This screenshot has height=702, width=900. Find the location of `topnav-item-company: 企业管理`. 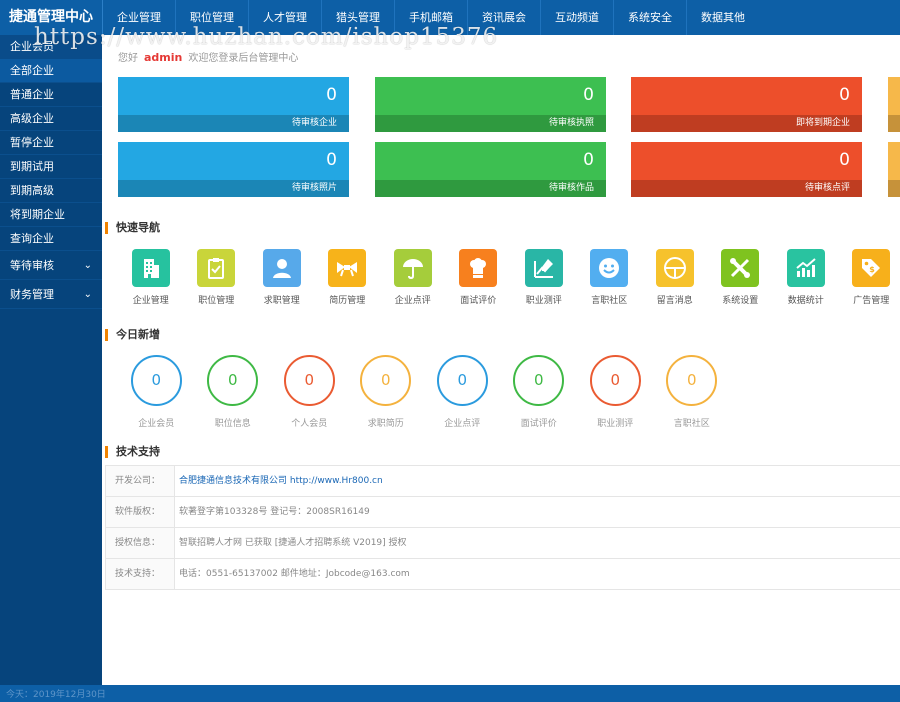

topnav-item-company: 企业管理 is located at coordinates (138, 17).